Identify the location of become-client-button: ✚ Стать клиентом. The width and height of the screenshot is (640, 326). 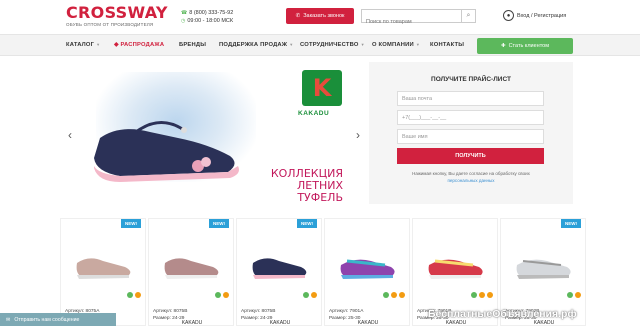
(525, 46).